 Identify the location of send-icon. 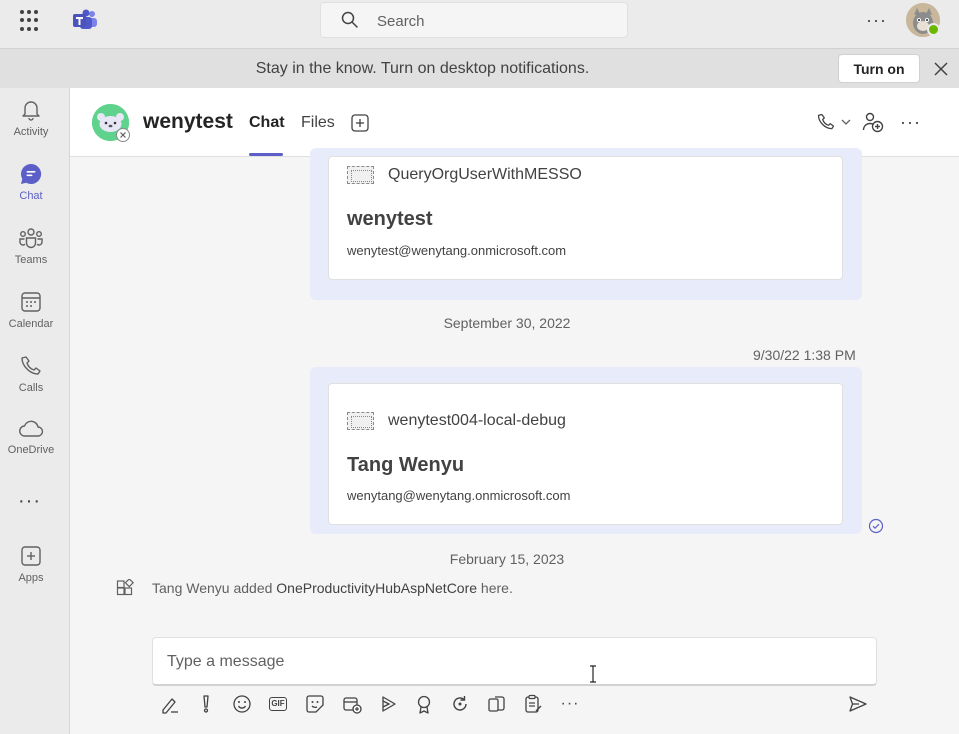
(858, 704).